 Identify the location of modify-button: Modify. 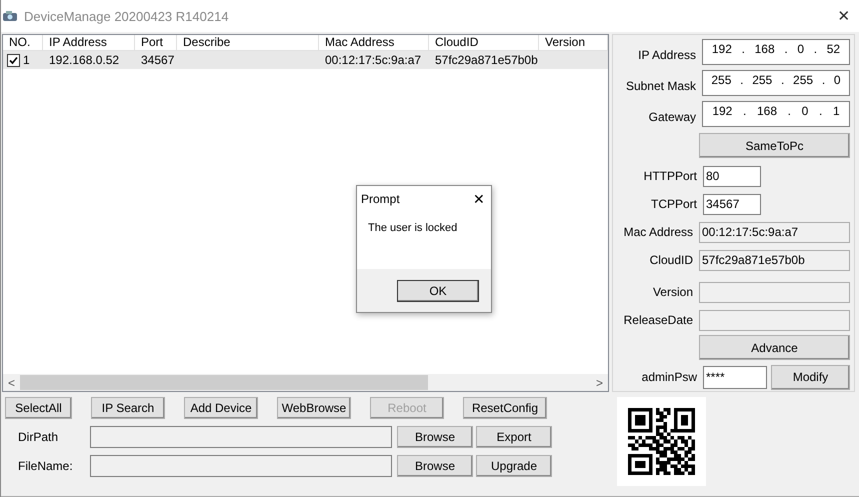
(810, 377).